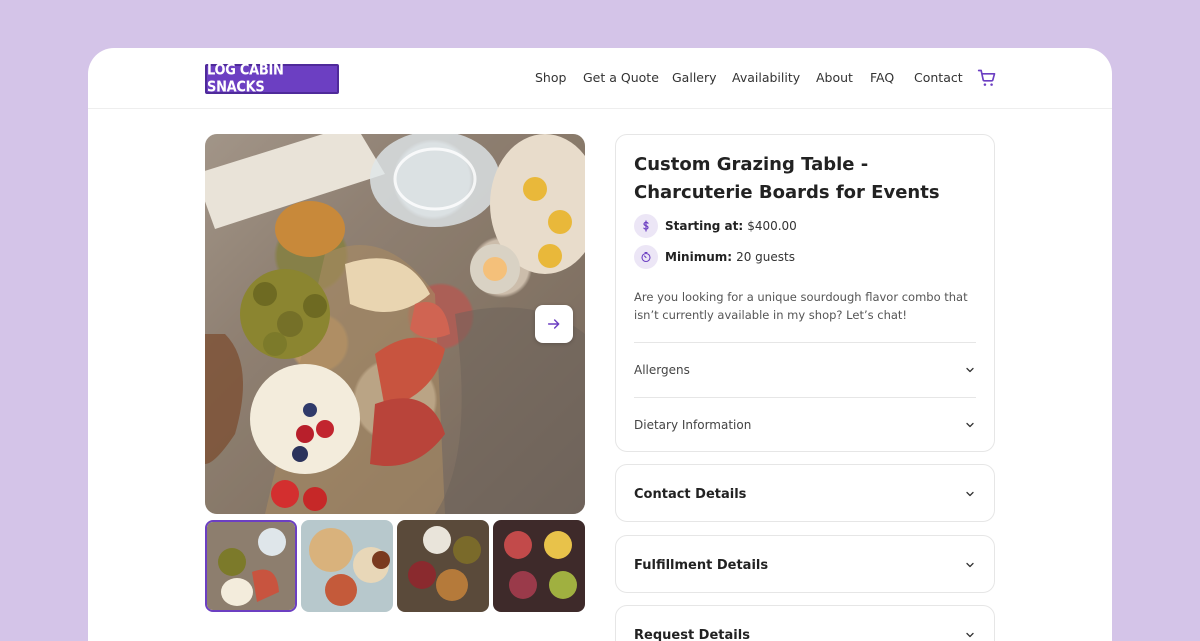 The height and width of the screenshot is (641, 1200). Describe the element at coordinates (766, 77) in the screenshot. I see `nav-availability: Availability` at that location.